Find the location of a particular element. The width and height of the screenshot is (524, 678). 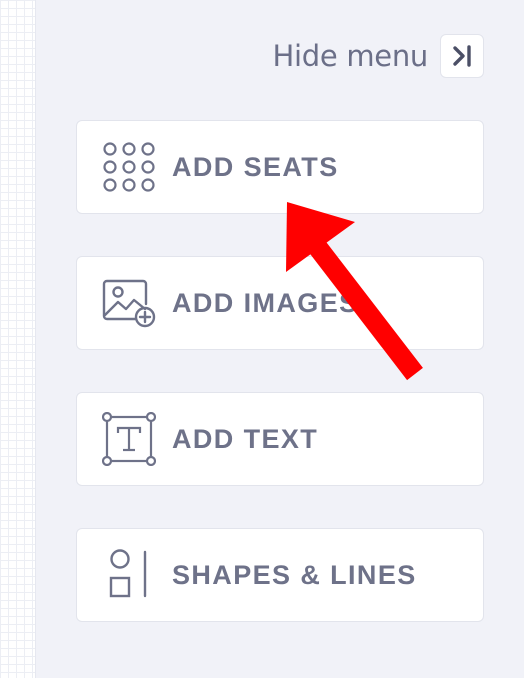

collapse-right-icon is located at coordinates (462, 56).